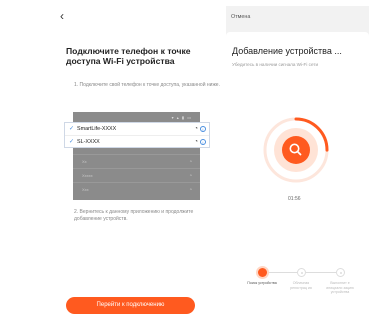 This screenshot has width=369, height=321. I want to click on step-dot-cloud, so click(301, 272).